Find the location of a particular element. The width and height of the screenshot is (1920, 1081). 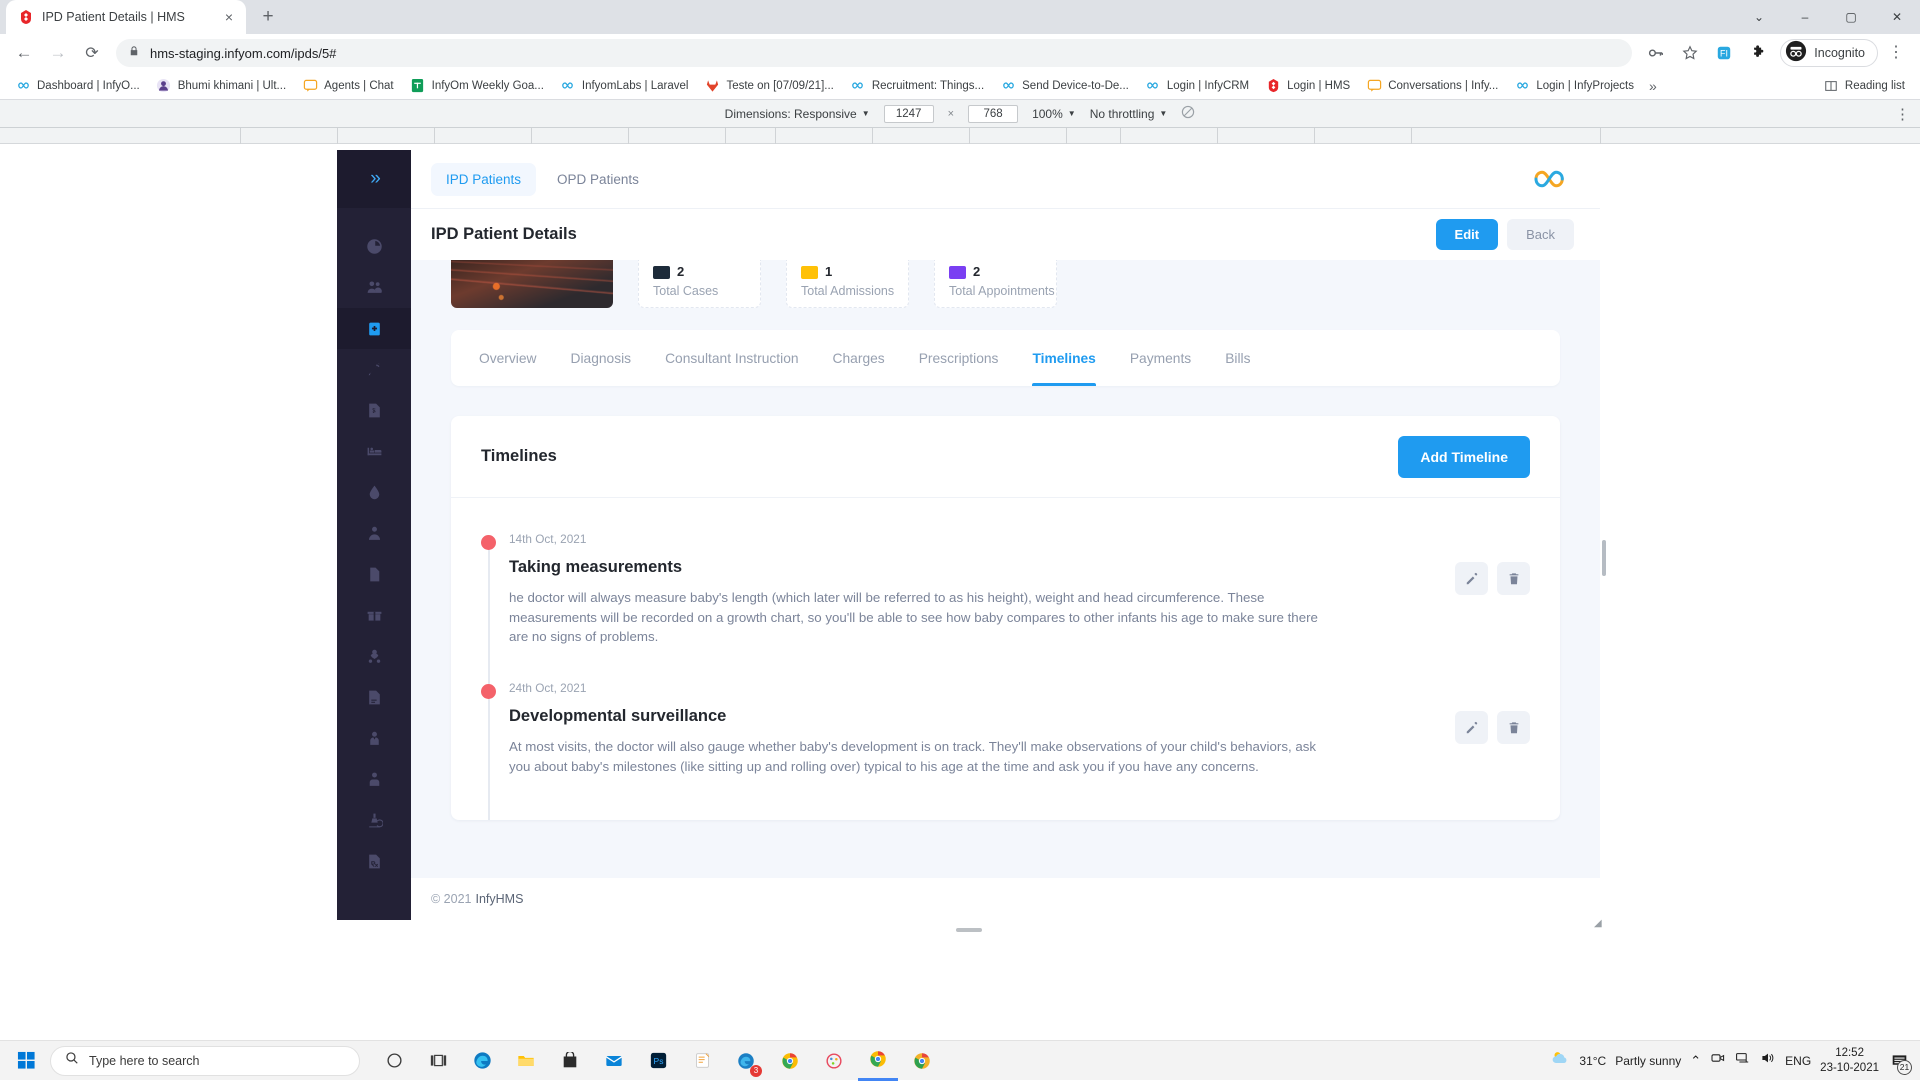

sidebar-collapse-button: » is located at coordinates (374, 179).